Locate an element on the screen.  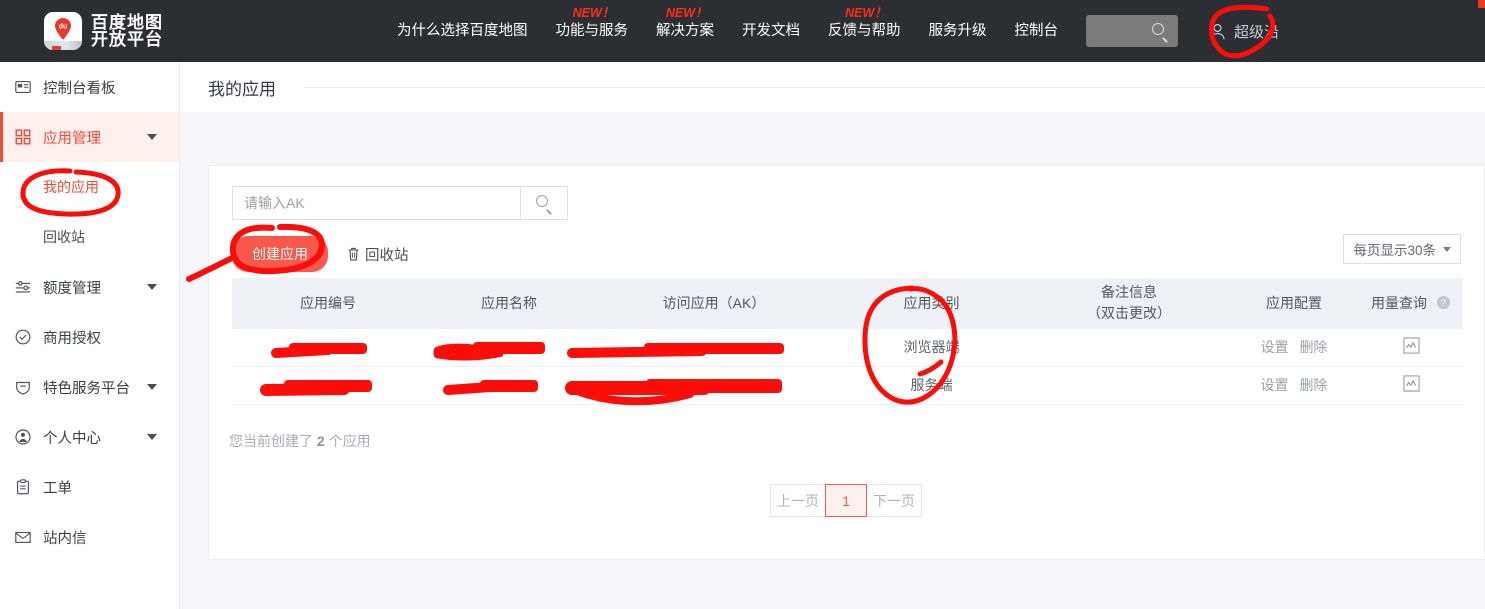
corner-red-mark is located at coordinates (1481, 4).